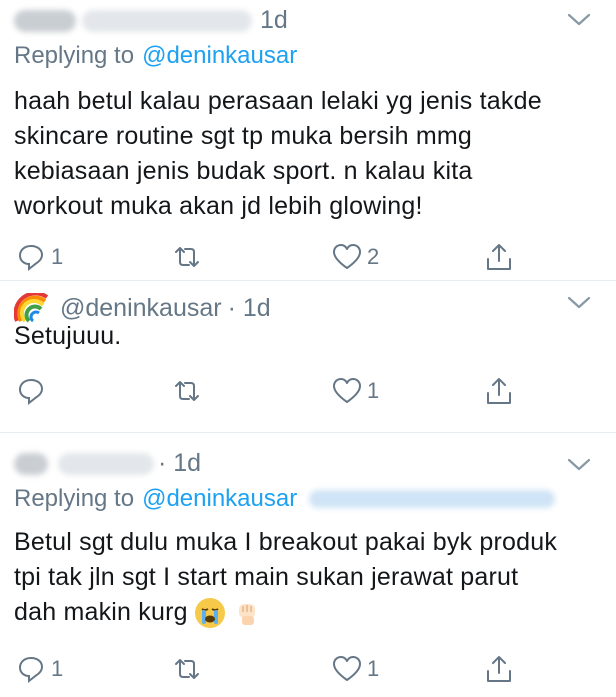  I want to click on raised-fist-emoji, so click(247, 613).